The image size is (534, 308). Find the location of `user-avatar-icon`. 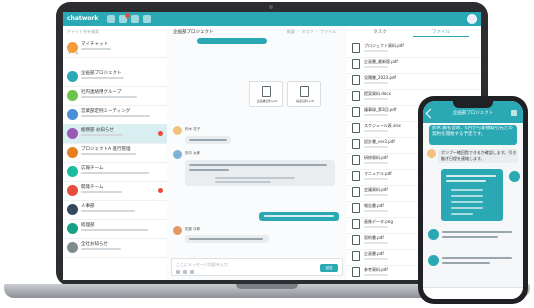

user-avatar-icon is located at coordinates (472, 19).